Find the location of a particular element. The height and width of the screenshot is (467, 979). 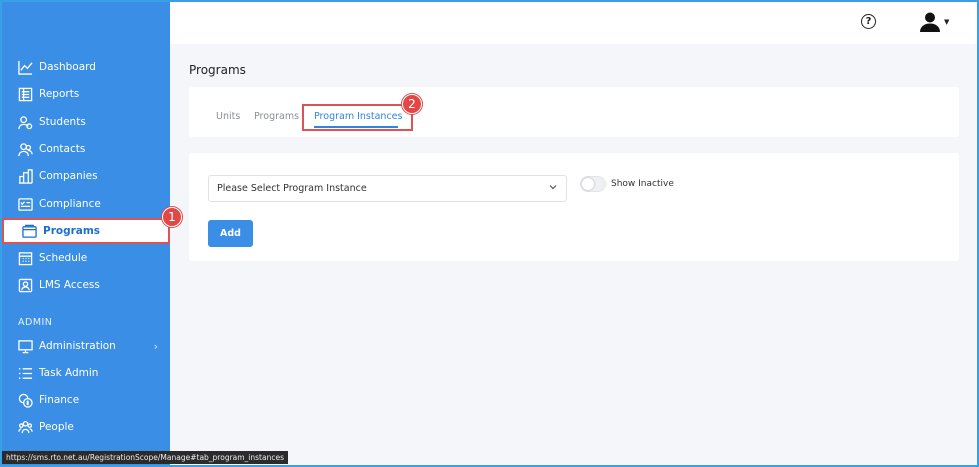

help-icon: ? is located at coordinates (868, 21).